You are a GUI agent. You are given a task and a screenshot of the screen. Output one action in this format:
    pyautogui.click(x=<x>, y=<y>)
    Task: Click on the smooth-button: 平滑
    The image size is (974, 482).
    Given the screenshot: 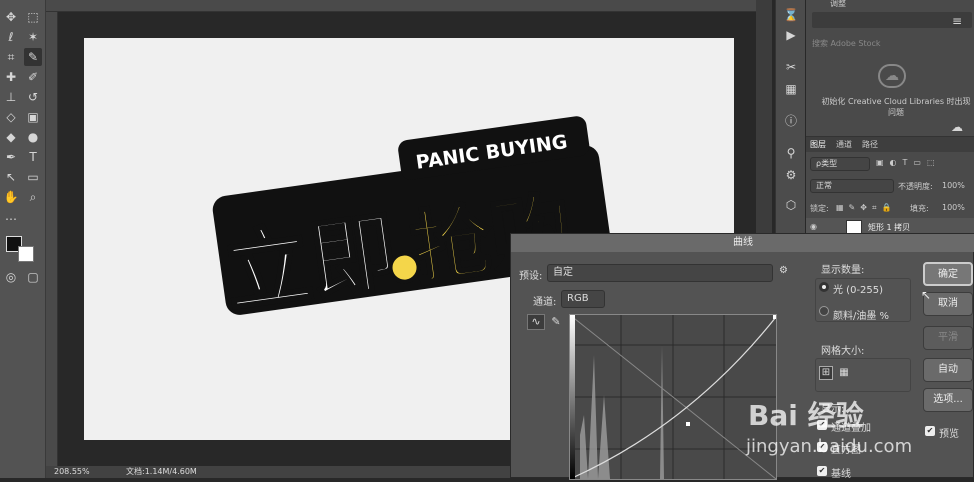 What is the action you would take?
    pyautogui.click(x=948, y=338)
    